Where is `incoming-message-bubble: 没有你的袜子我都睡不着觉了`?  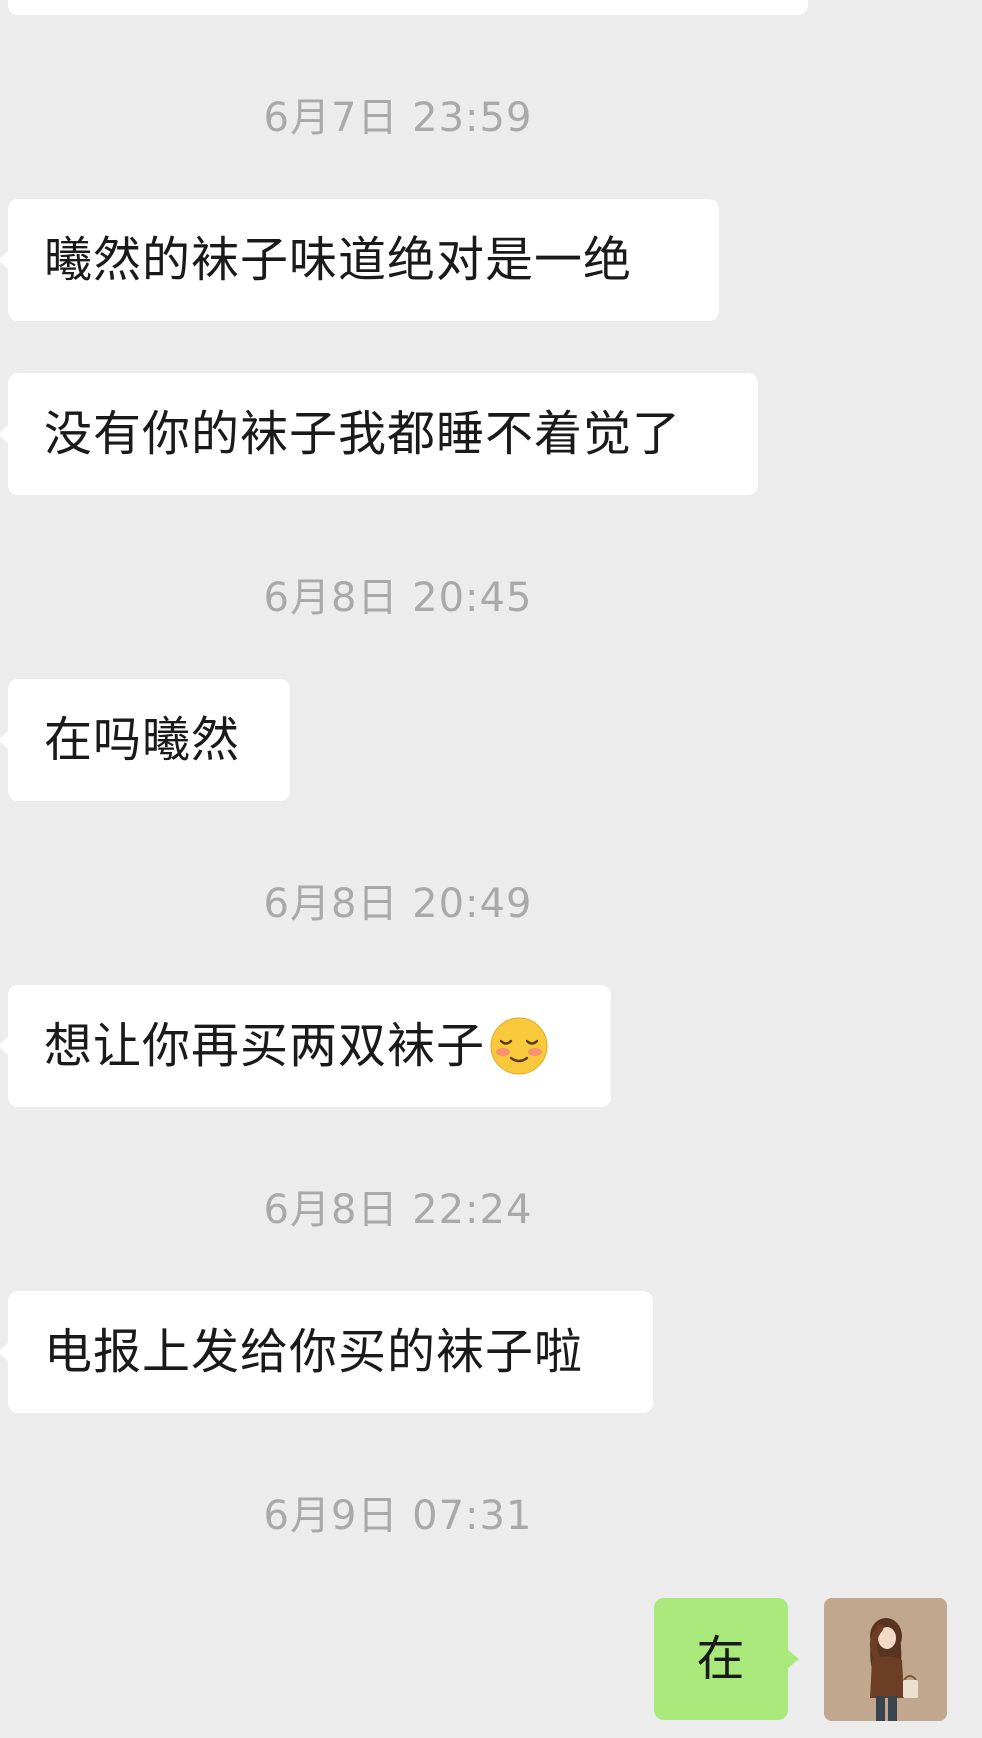
incoming-message-bubble: 没有你的袜子我都睡不着觉了 is located at coordinates (379, 434).